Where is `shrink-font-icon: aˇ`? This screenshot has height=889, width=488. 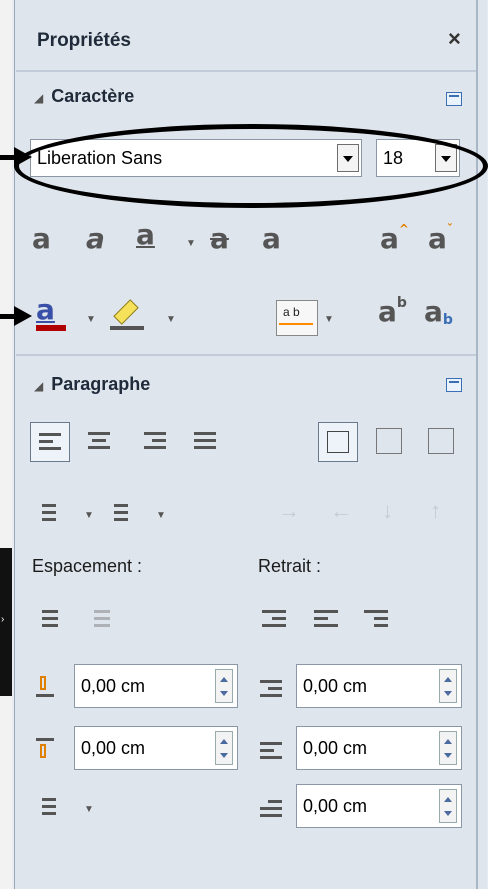 shrink-font-icon: aˇ is located at coordinates (440, 238).